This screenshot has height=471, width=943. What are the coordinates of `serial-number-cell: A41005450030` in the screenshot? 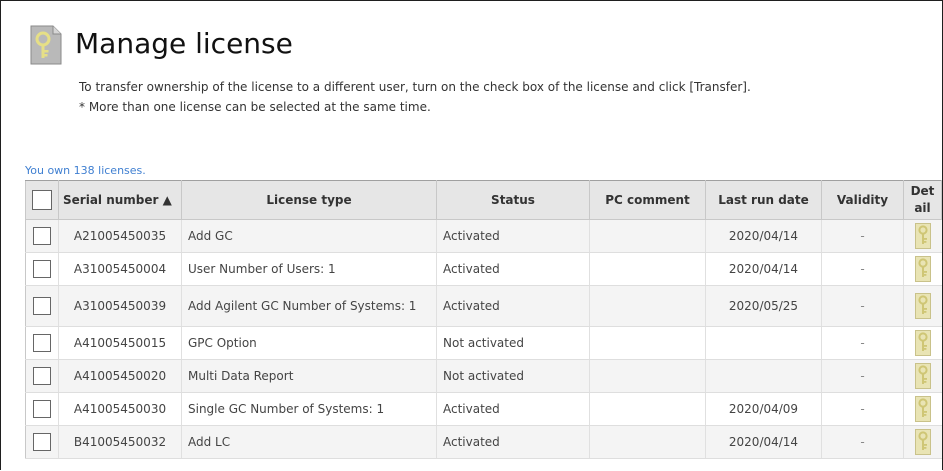 It's located at (120, 409).